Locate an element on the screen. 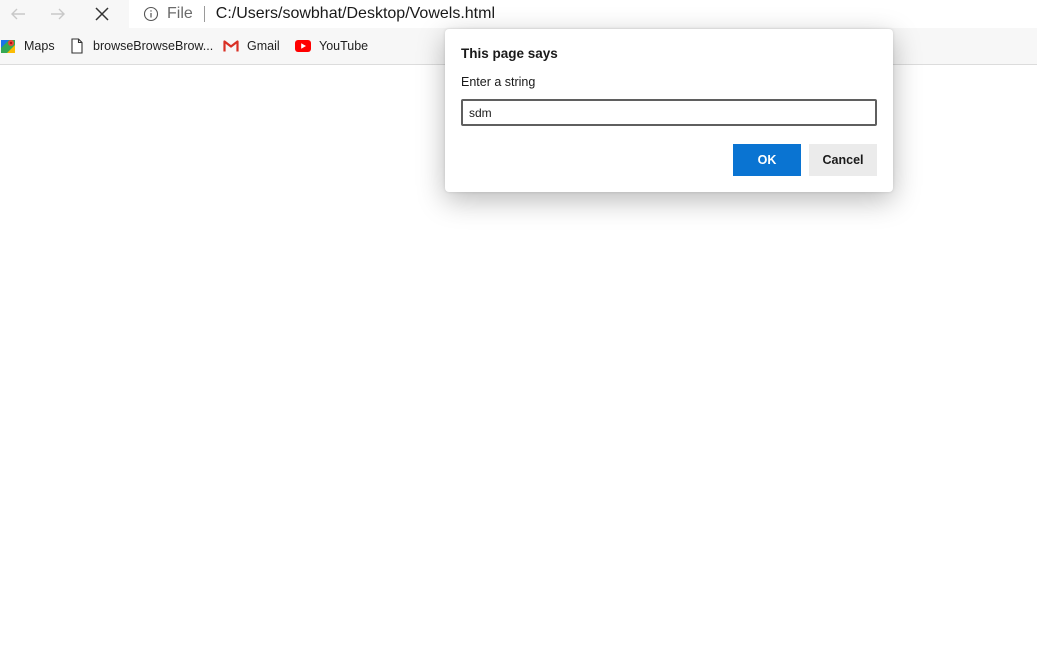  ok-button: OK is located at coordinates (767, 160).